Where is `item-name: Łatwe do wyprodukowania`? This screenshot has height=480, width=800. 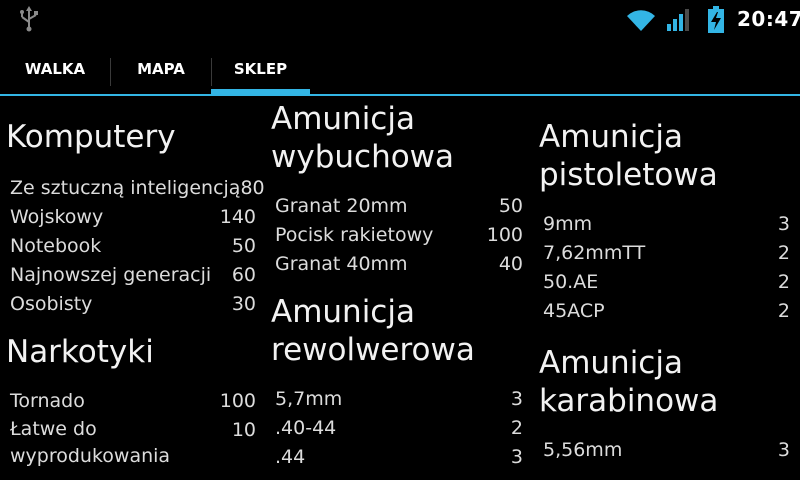
item-name: Łatwe do wyprodukowania is located at coordinates (90, 442).